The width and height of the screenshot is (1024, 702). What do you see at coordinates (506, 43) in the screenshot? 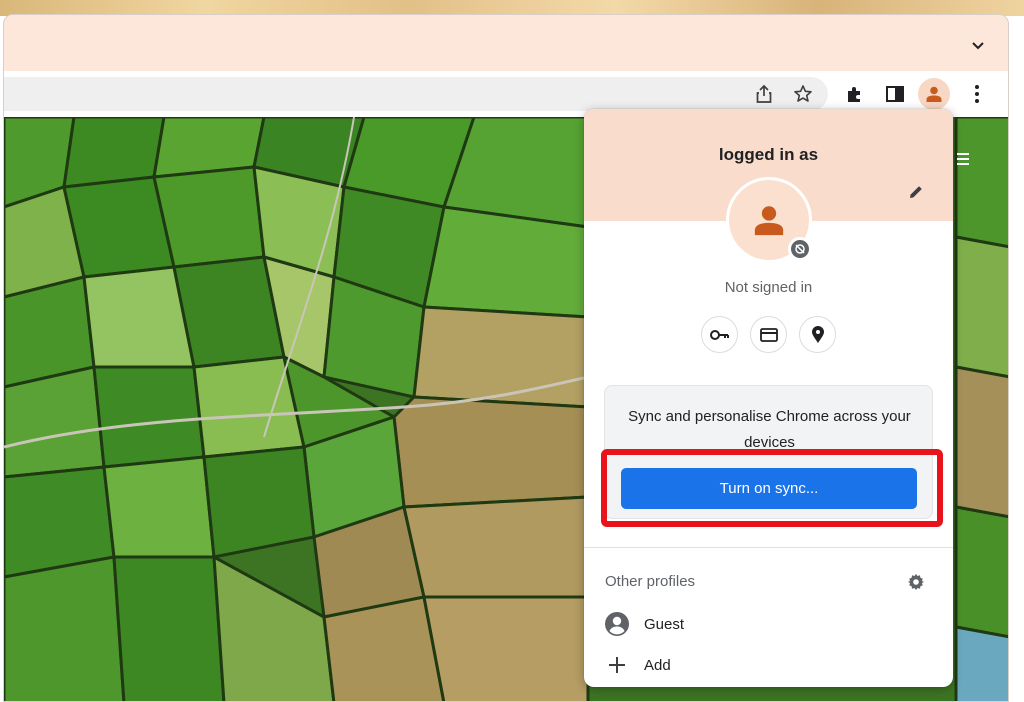
I see `tab-strip` at bounding box center [506, 43].